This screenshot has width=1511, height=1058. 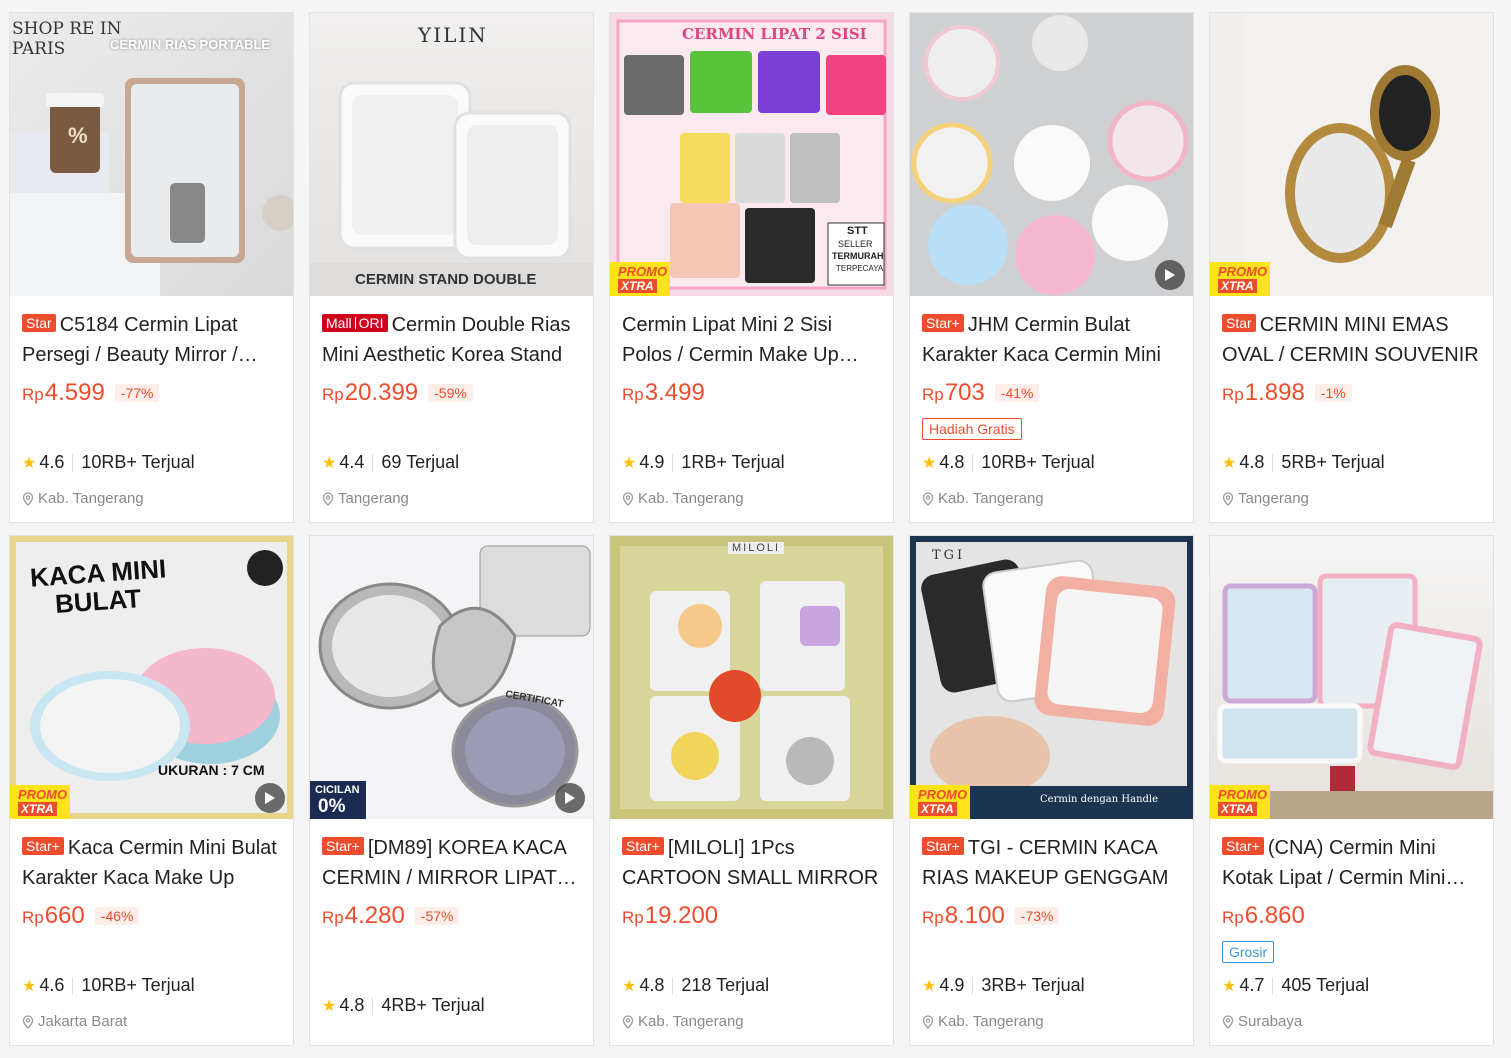 What do you see at coordinates (151, 677) in the screenshot?
I see `product-image: KACA MINI BULAT UKURAN : 7 CM PROMO XTRA` at bounding box center [151, 677].